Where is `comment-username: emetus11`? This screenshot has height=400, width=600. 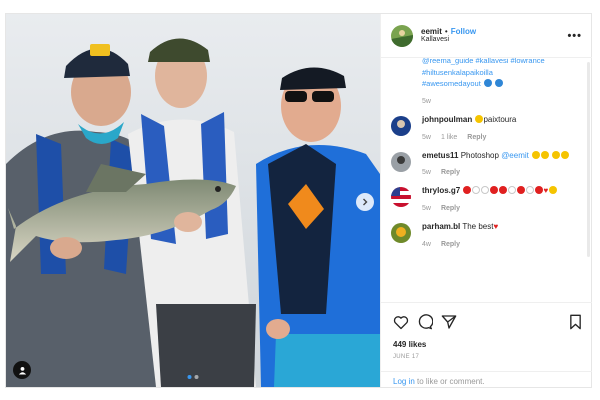
comment-username: emetus11 is located at coordinates (440, 155).